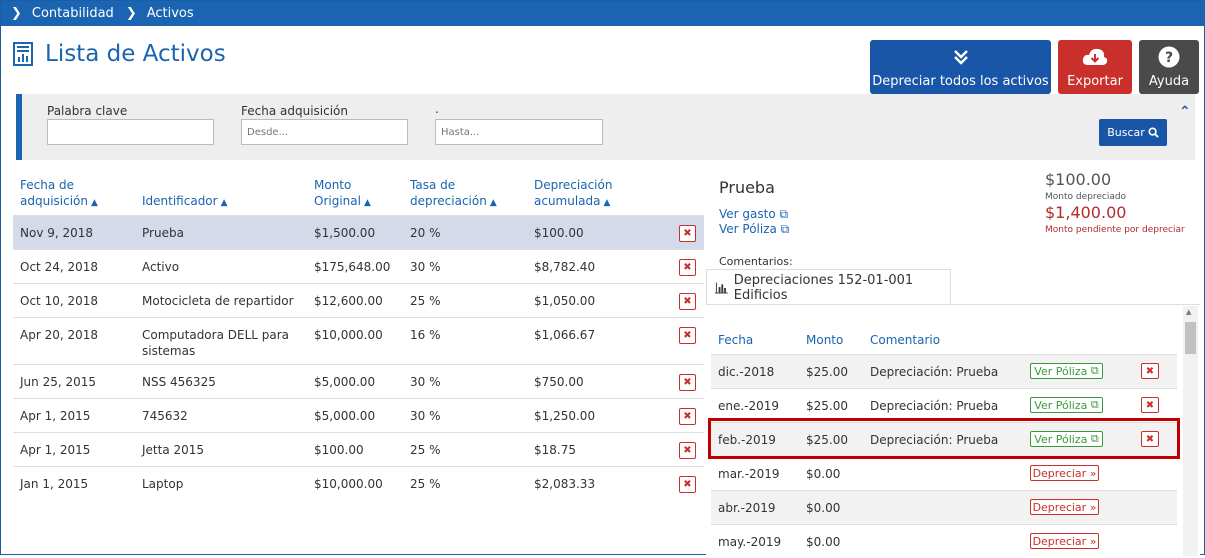 The height and width of the screenshot is (558, 1205). What do you see at coordinates (23, 54) in the screenshot?
I see `report-icon` at bounding box center [23, 54].